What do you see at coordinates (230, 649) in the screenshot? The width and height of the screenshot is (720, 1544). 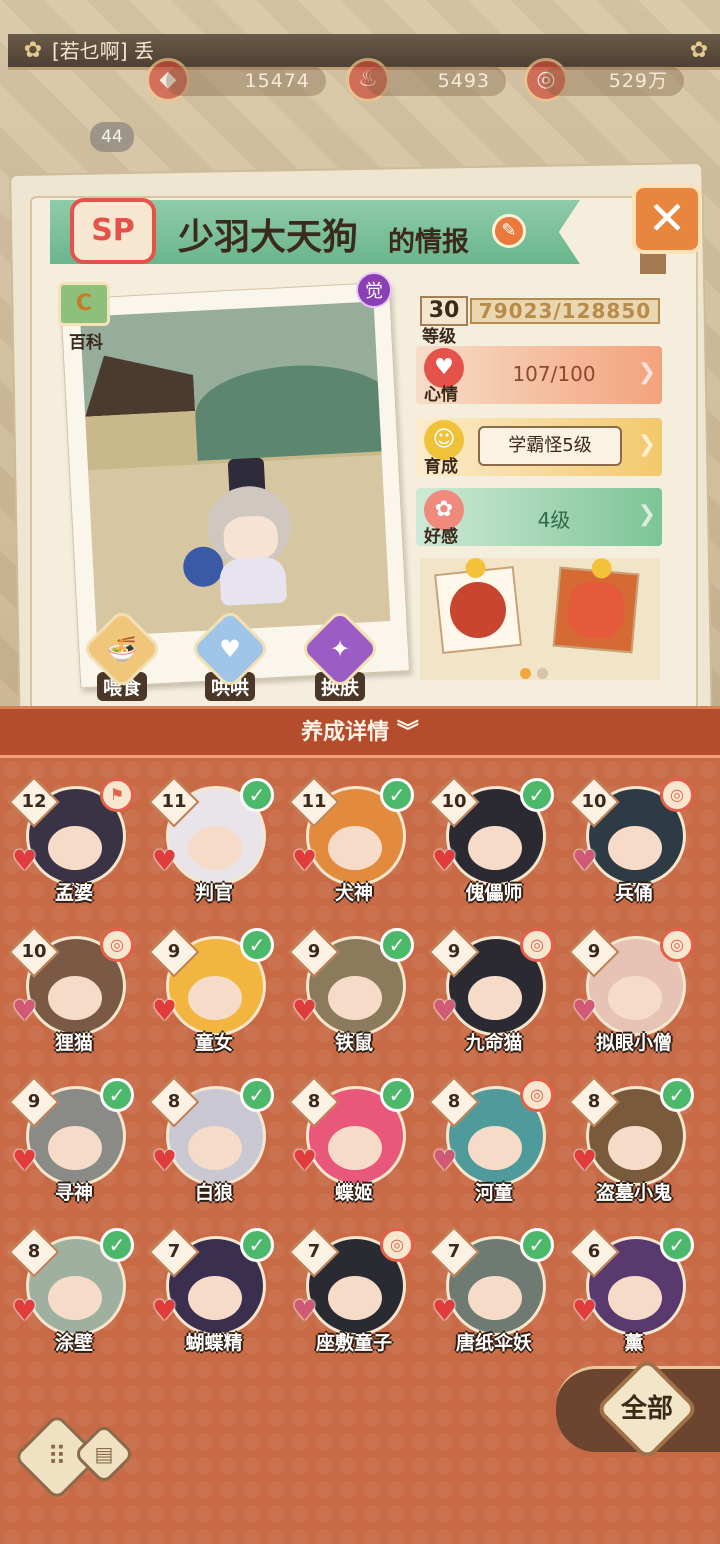 I see `milk-carton-icon: ♥` at bounding box center [230, 649].